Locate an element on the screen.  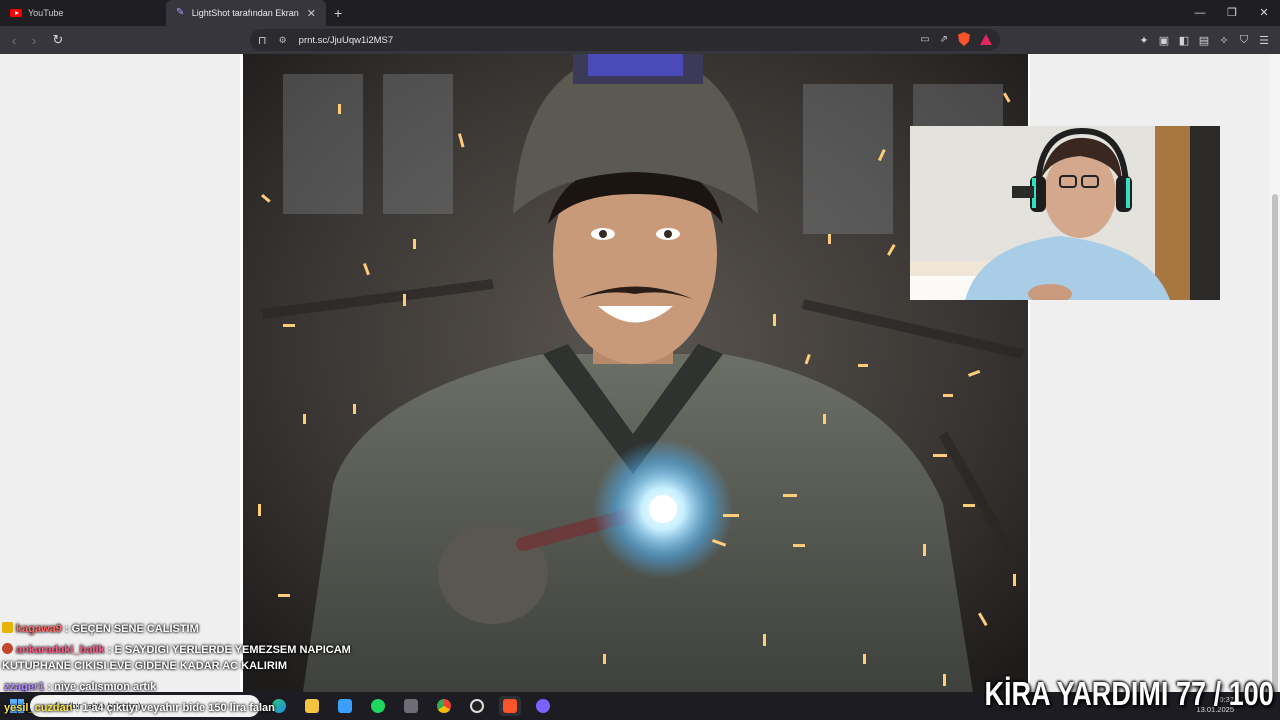
vpn-icon: ⛉ is located at coordinates (1244, 40).